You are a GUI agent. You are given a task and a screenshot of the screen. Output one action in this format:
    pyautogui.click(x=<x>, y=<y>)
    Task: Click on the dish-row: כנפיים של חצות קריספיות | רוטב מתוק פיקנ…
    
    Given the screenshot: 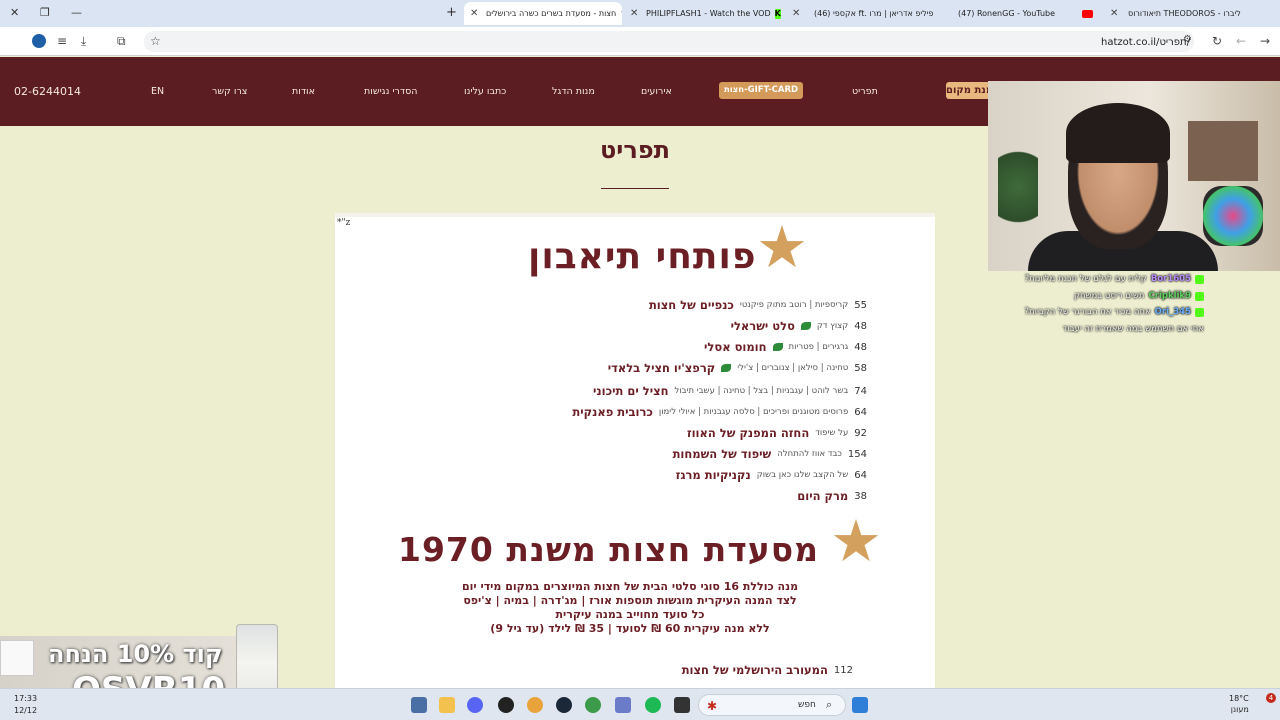 What is the action you would take?
    pyautogui.click(x=758, y=305)
    